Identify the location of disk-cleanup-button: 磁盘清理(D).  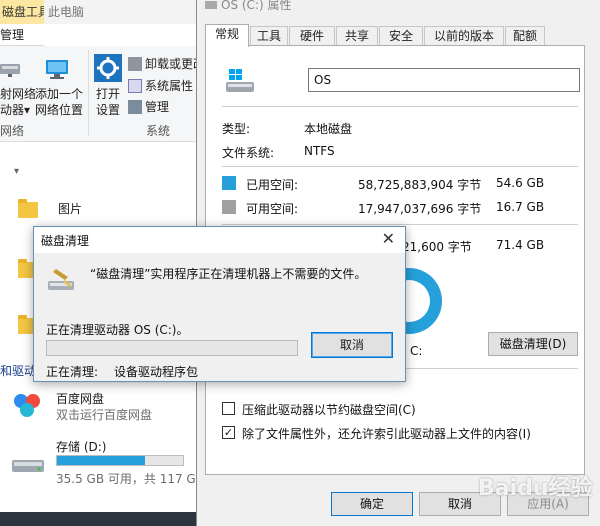
(533, 344).